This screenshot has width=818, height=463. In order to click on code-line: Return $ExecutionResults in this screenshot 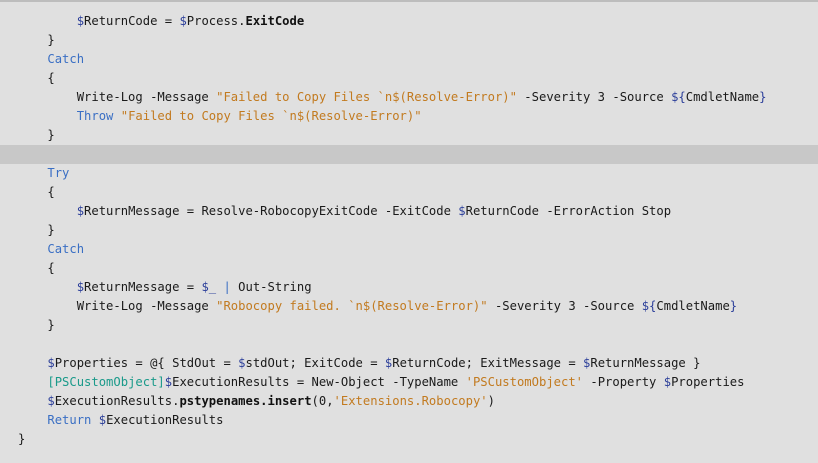, I will do `click(409, 420)`.